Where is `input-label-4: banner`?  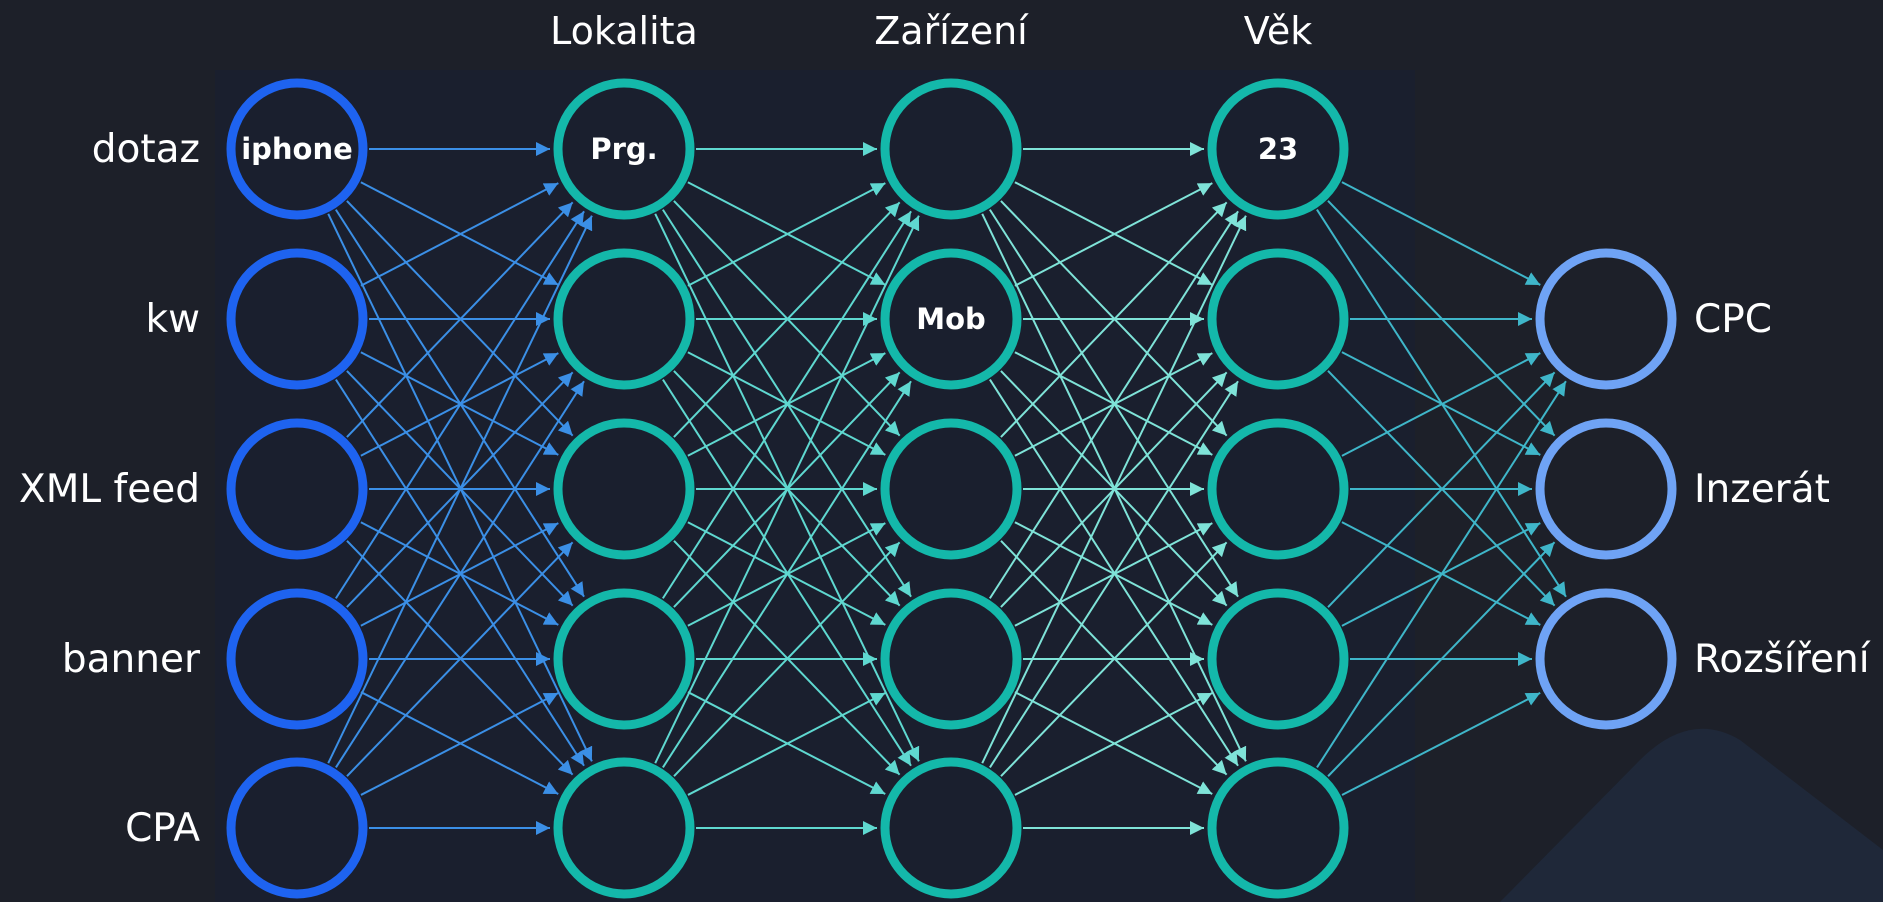
input-label-4: banner is located at coordinates (131, 659).